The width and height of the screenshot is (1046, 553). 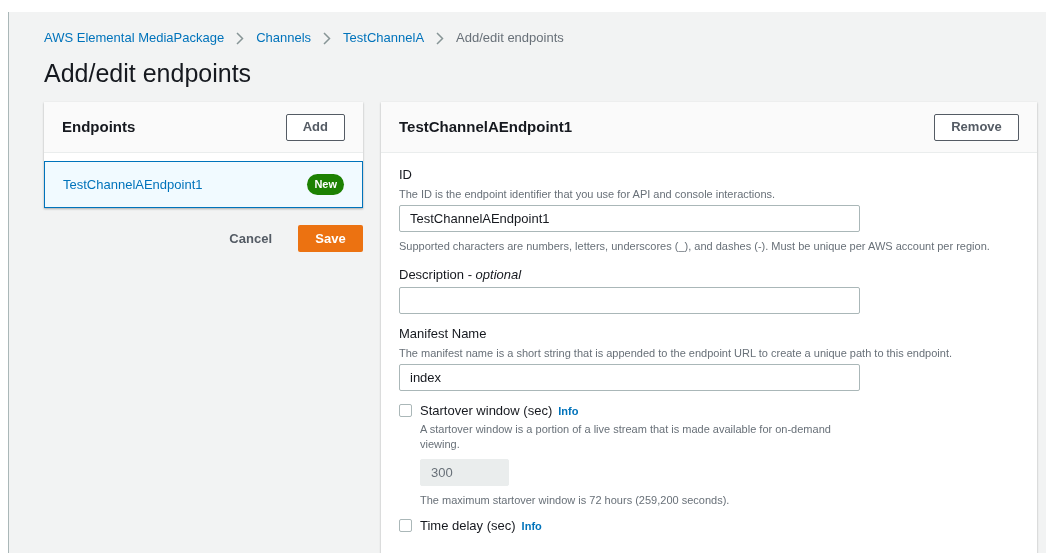 What do you see at coordinates (588, 194) in the screenshot?
I see `field-description: The ID is the endpoint identifier that you use for API and console interactions.` at bounding box center [588, 194].